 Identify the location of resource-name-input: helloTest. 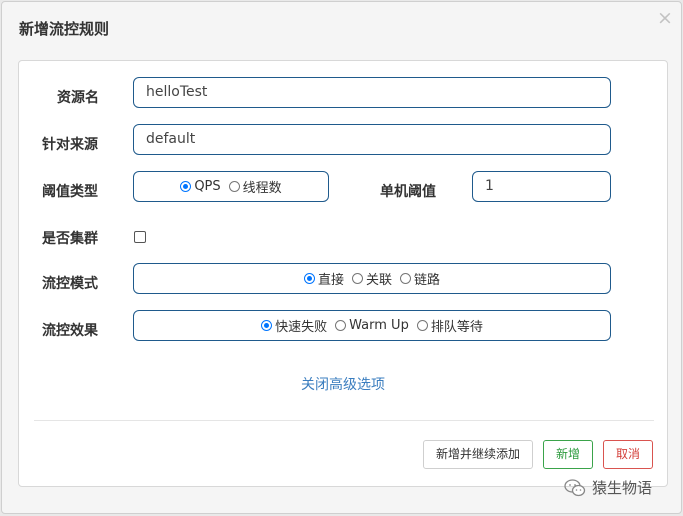
(372, 92).